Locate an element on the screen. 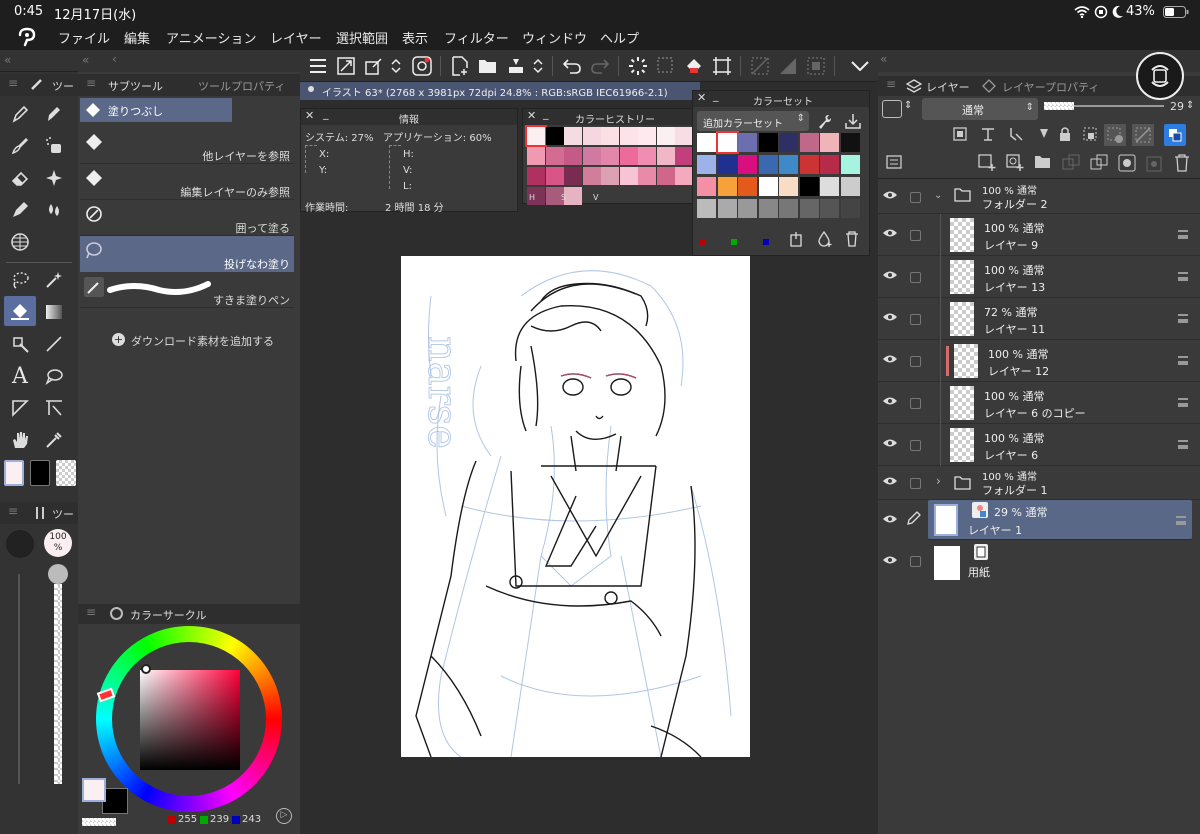 The image size is (1200, 834). transform-icon is located at coordinates (374, 66).